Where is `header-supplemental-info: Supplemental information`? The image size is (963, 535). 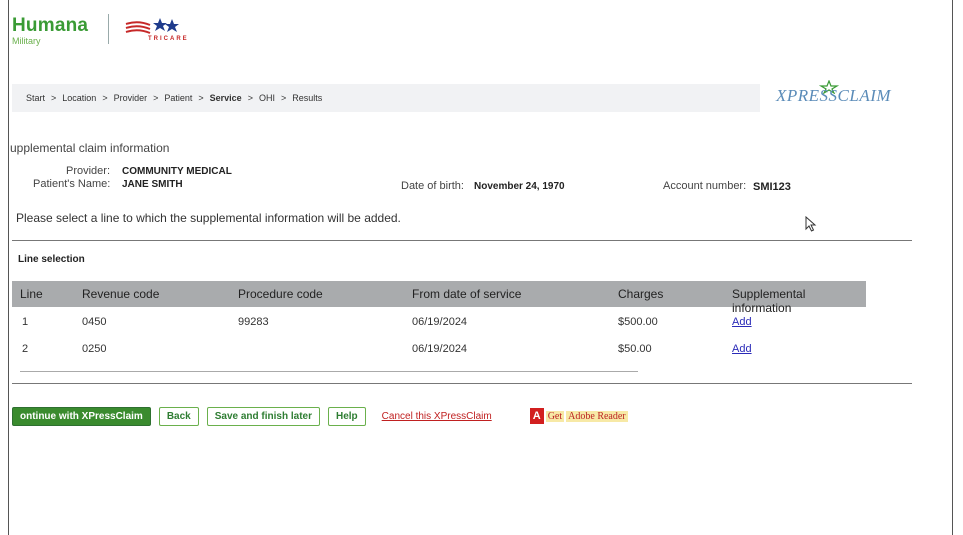
header-supplemental-info: Supplemental information is located at coordinates (769, 301).